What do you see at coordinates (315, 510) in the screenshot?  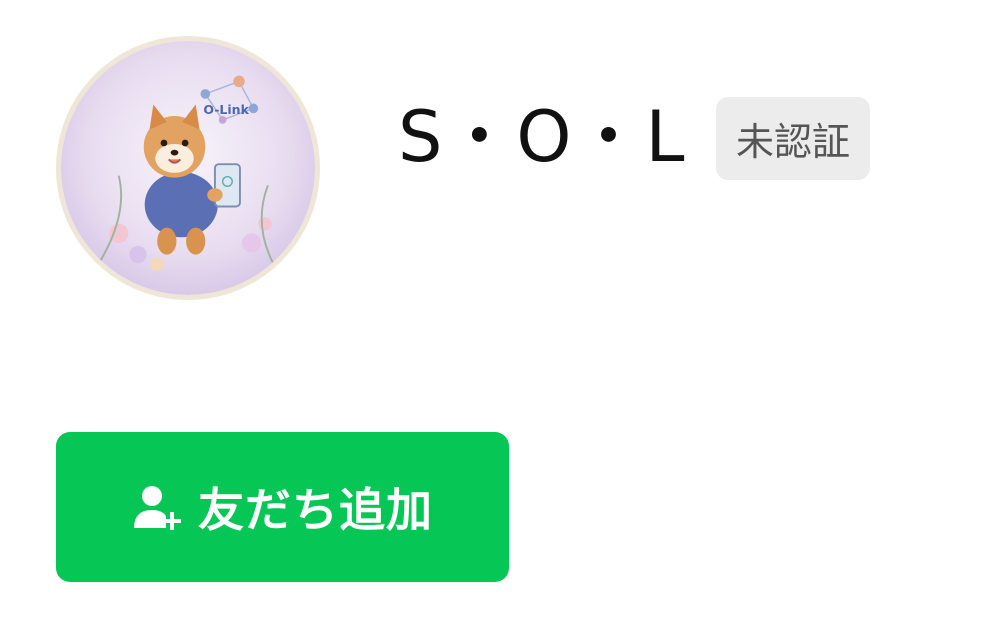 I see `add-friend-label: 友だち追加` at bounding box center [315, 510].